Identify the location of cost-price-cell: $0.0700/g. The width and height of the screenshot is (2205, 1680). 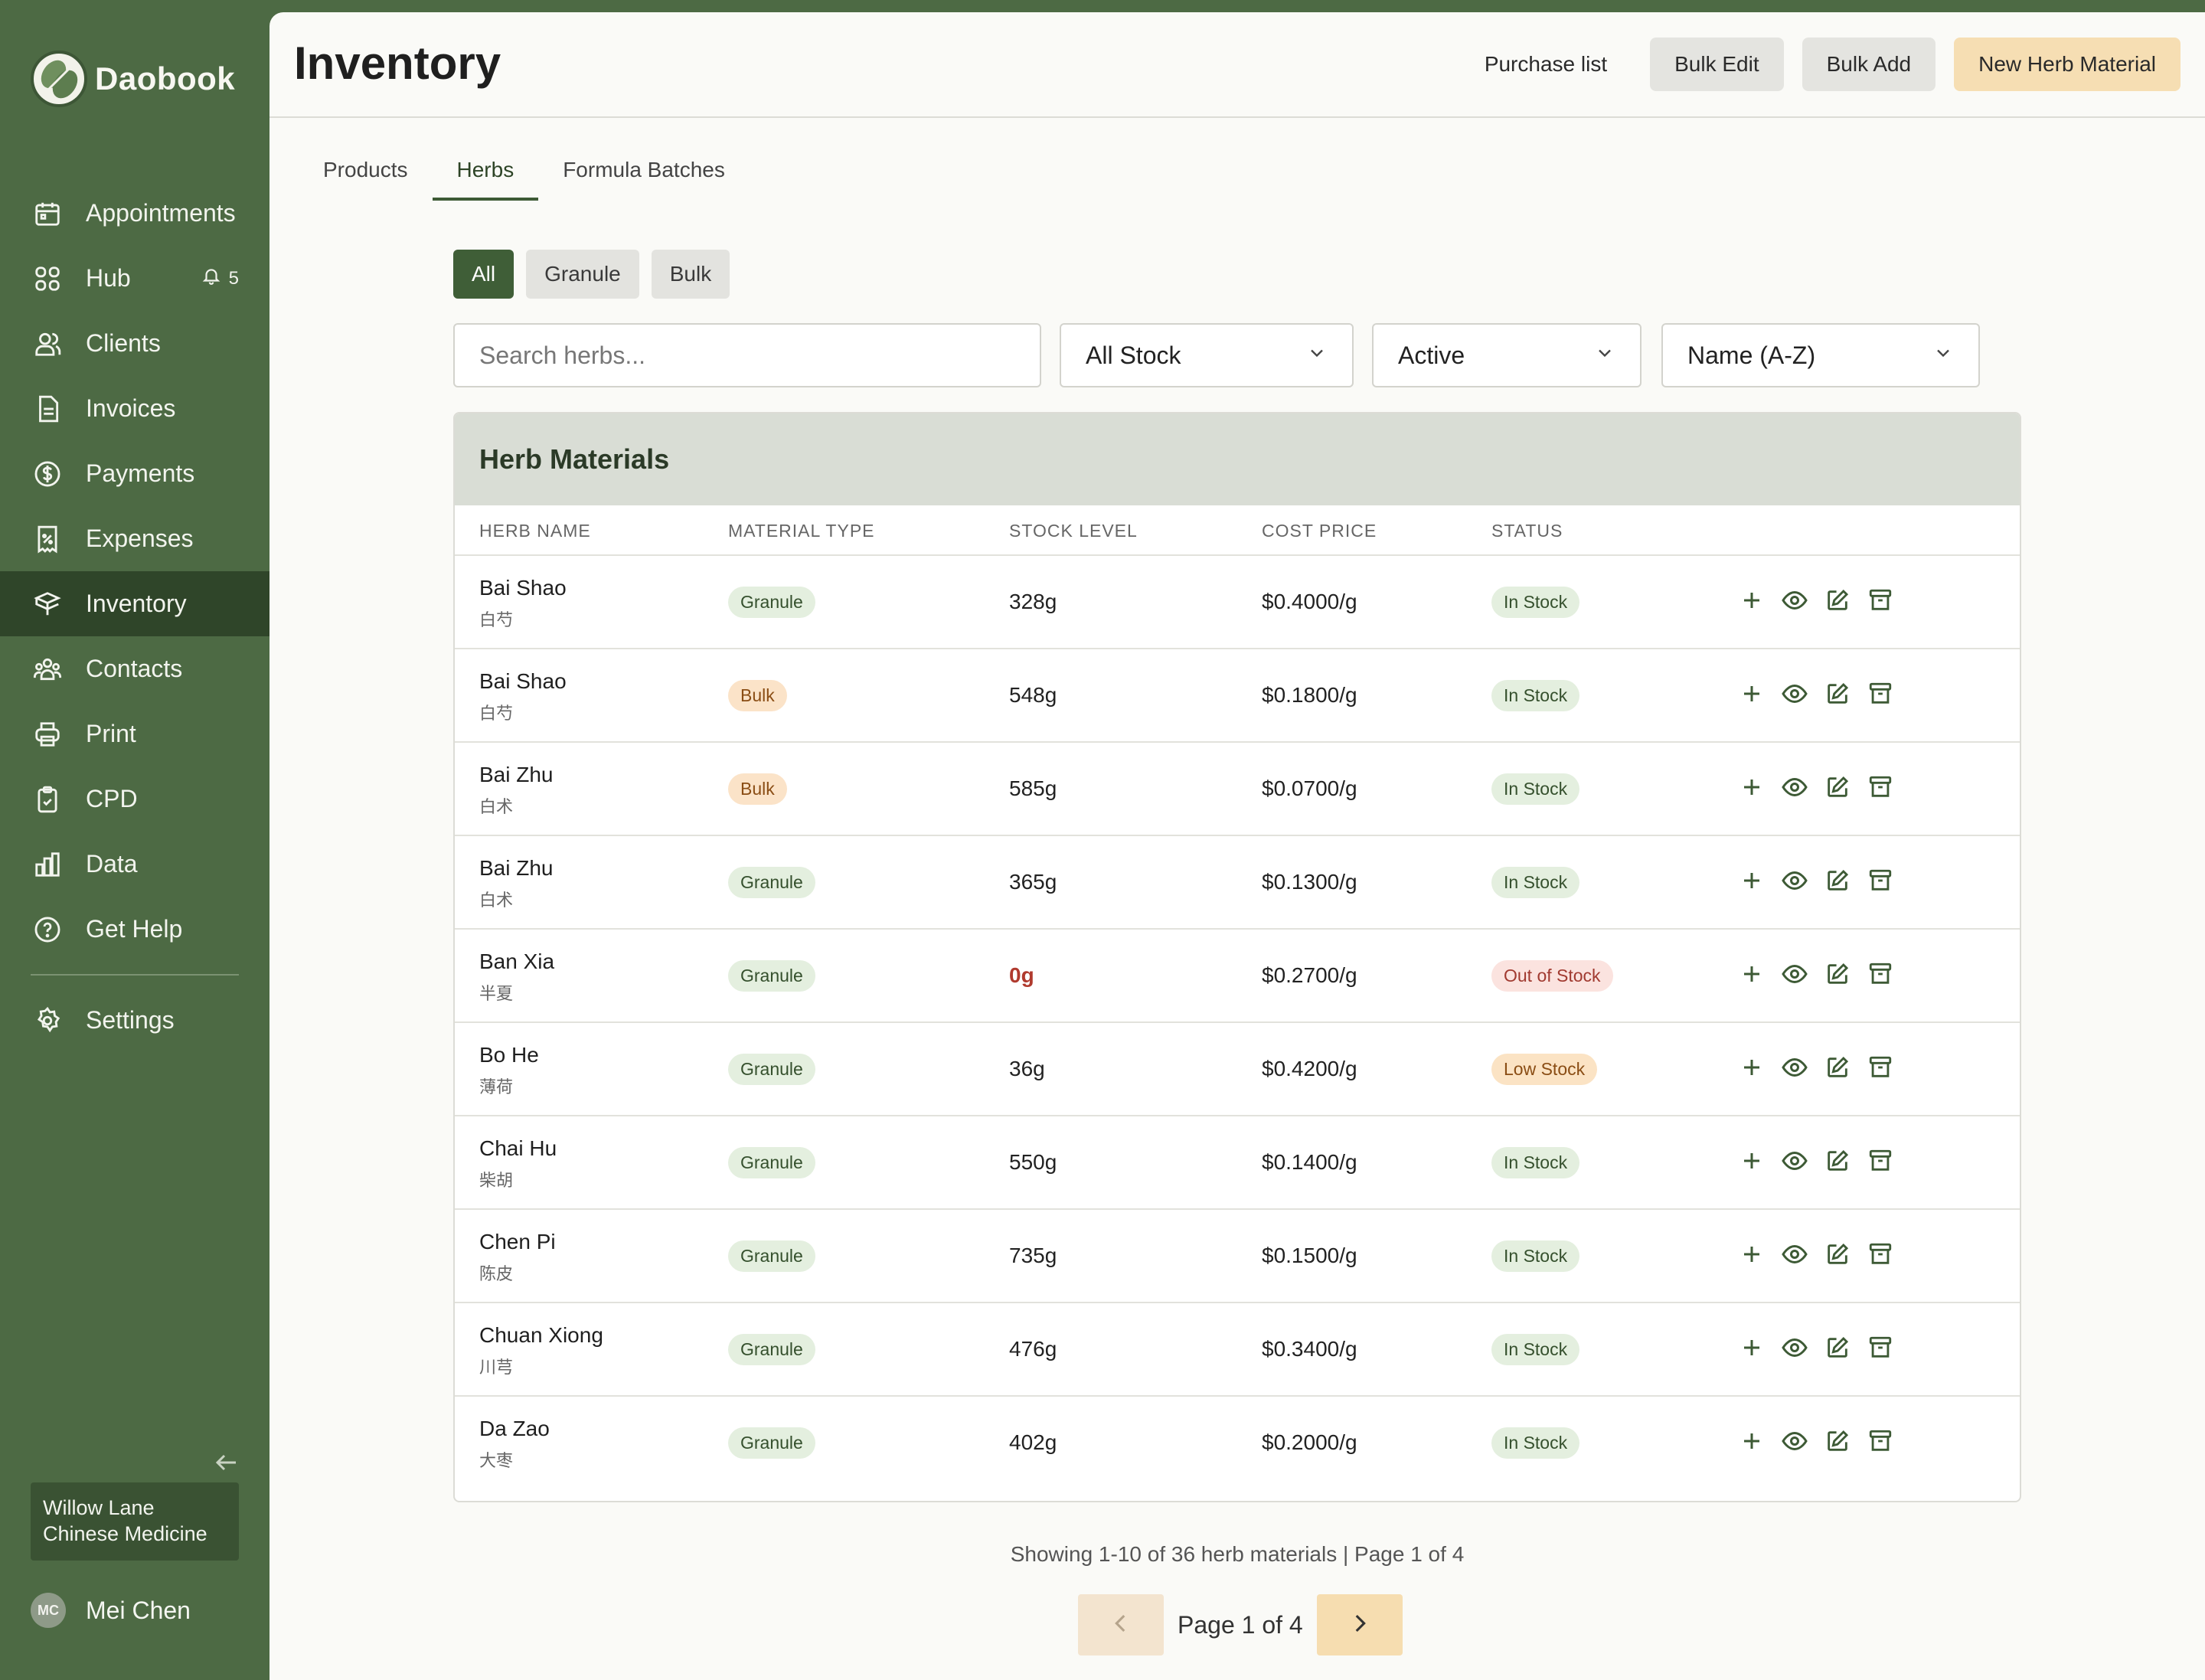
(1309, 789).